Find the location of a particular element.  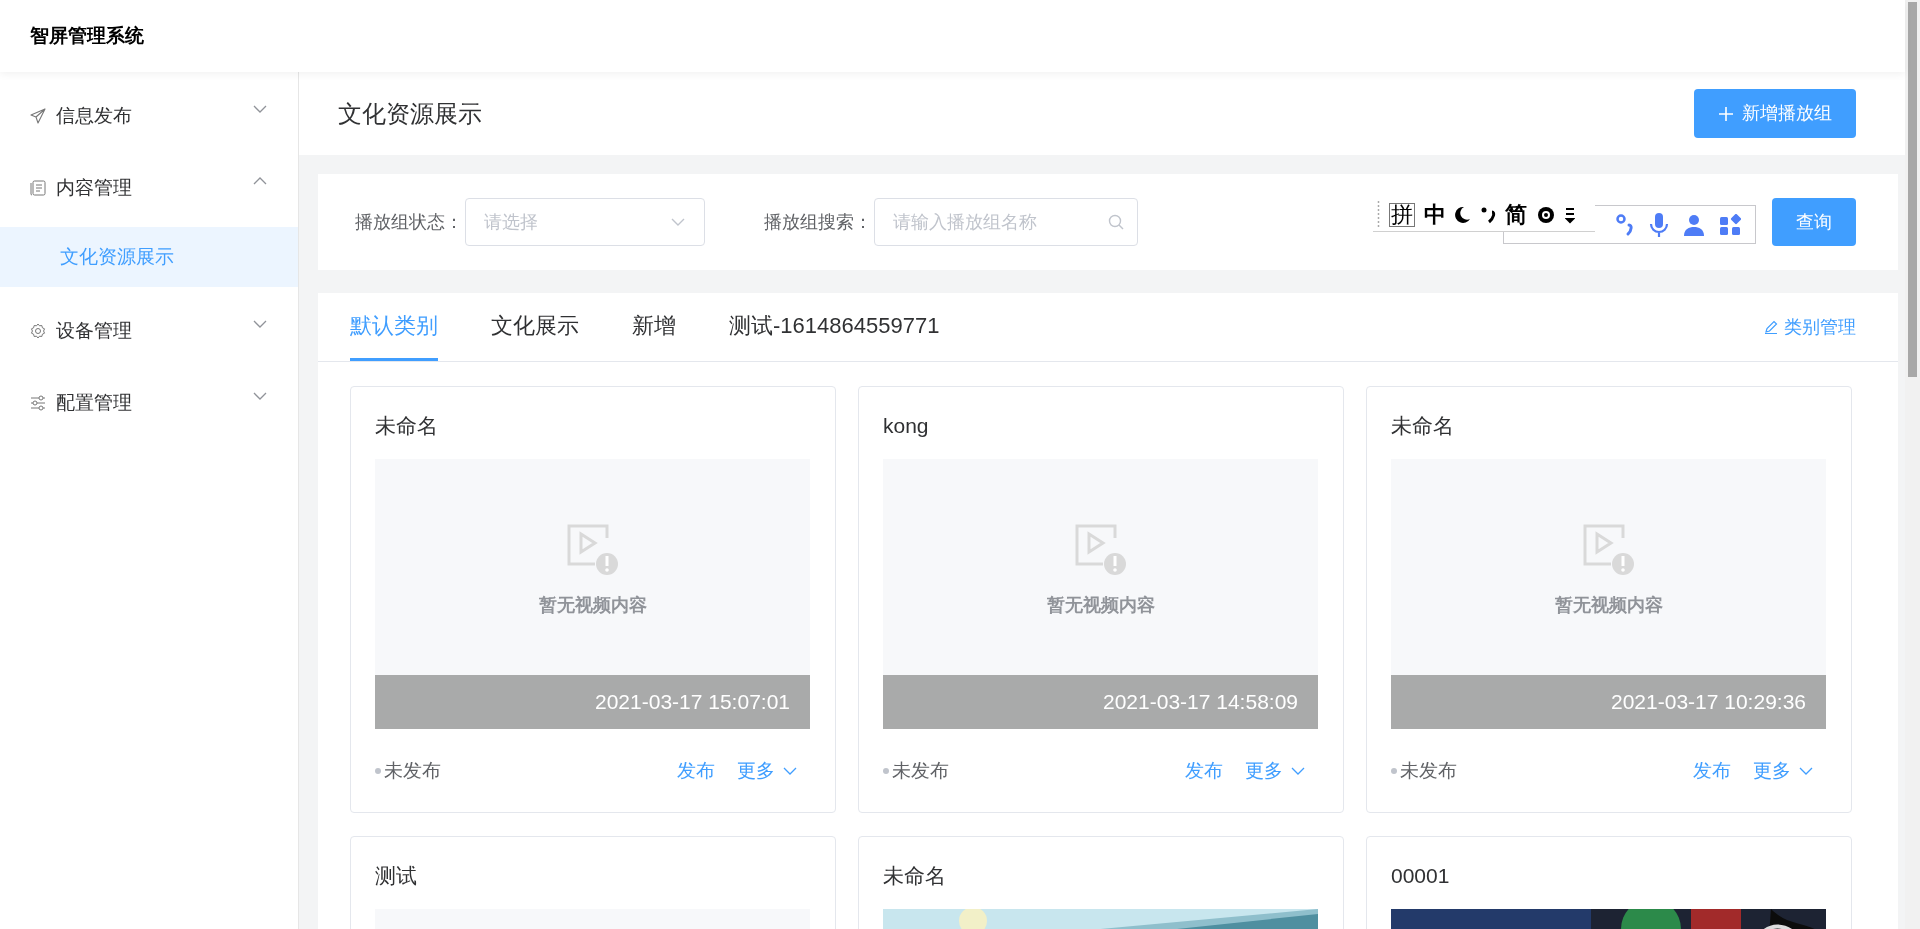

category-tab: 文化展示 is located at coordinates (535, 327).